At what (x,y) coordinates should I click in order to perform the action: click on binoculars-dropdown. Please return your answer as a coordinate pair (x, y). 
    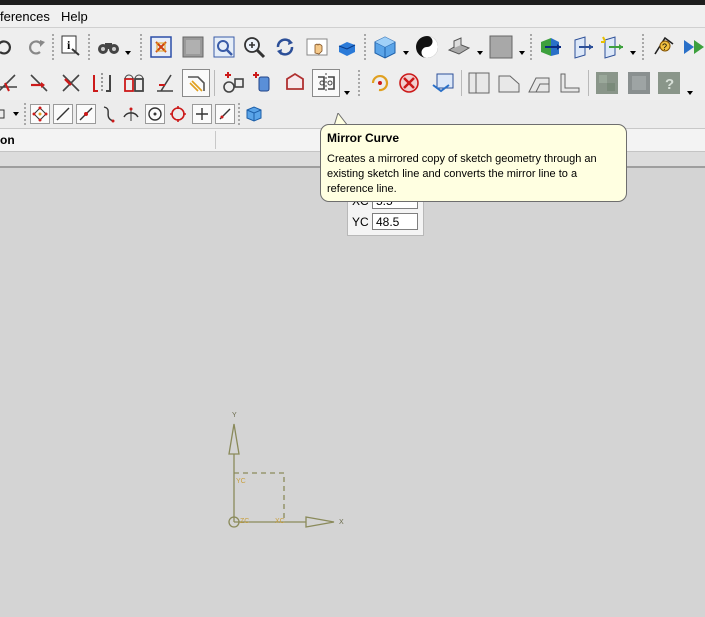
    Looking at the image, I should click on (128, 53).